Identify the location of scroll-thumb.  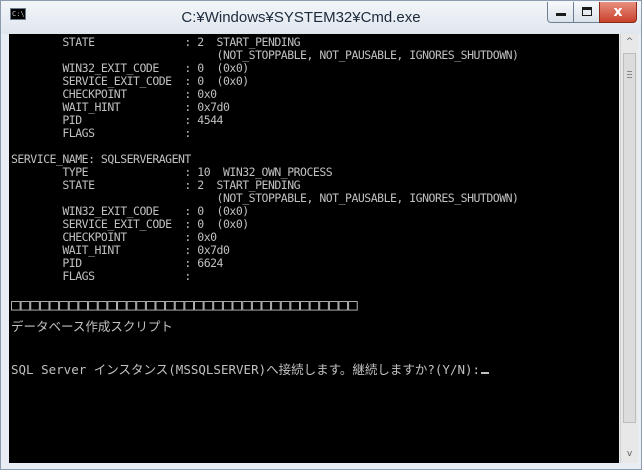
(629, 238).